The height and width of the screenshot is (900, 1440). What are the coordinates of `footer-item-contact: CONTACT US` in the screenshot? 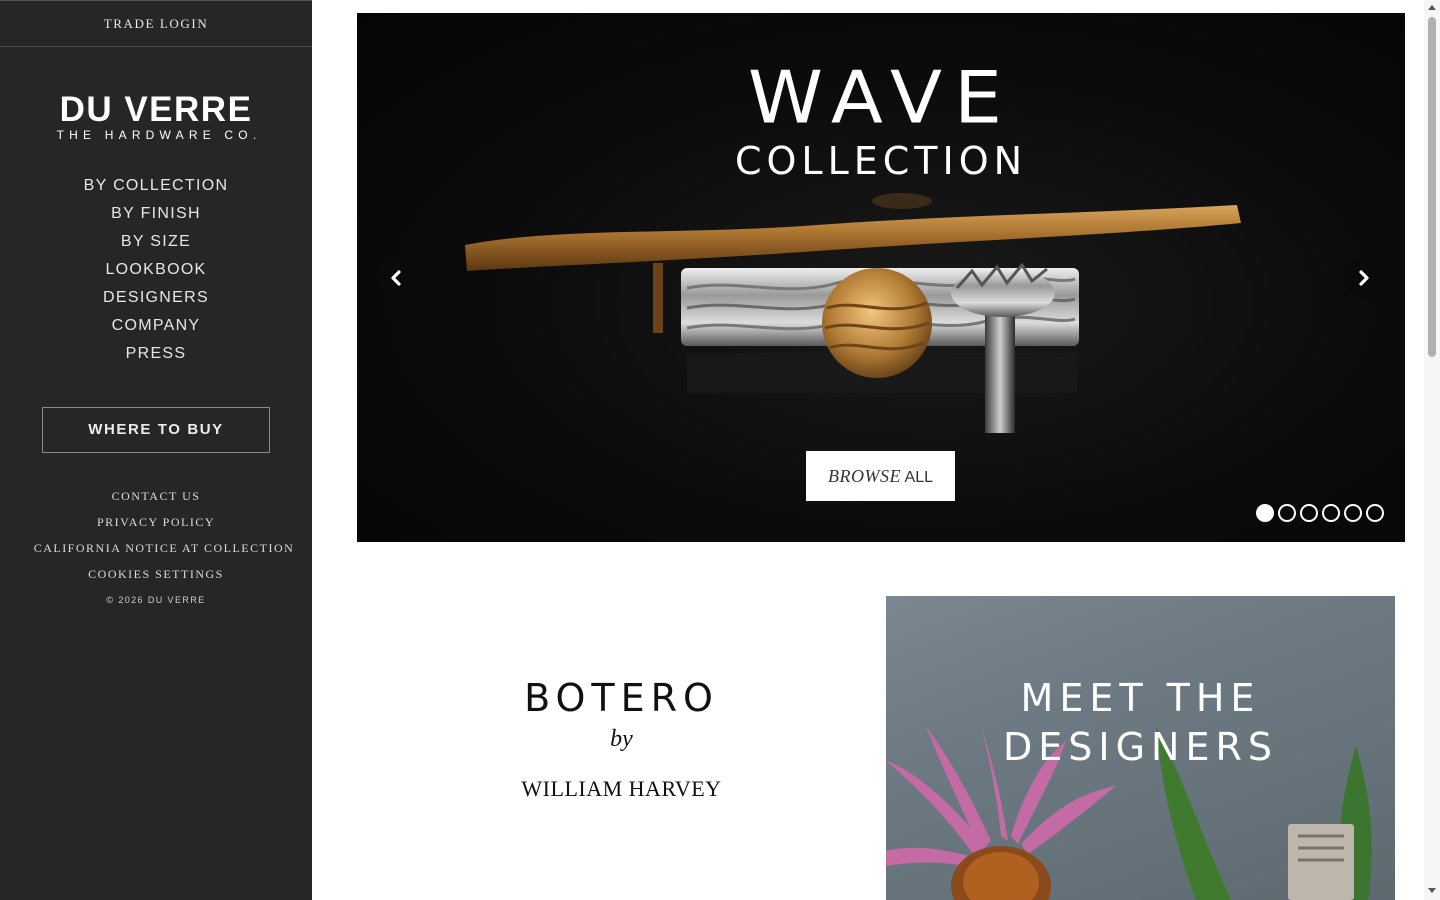 It's located at (156, 496).